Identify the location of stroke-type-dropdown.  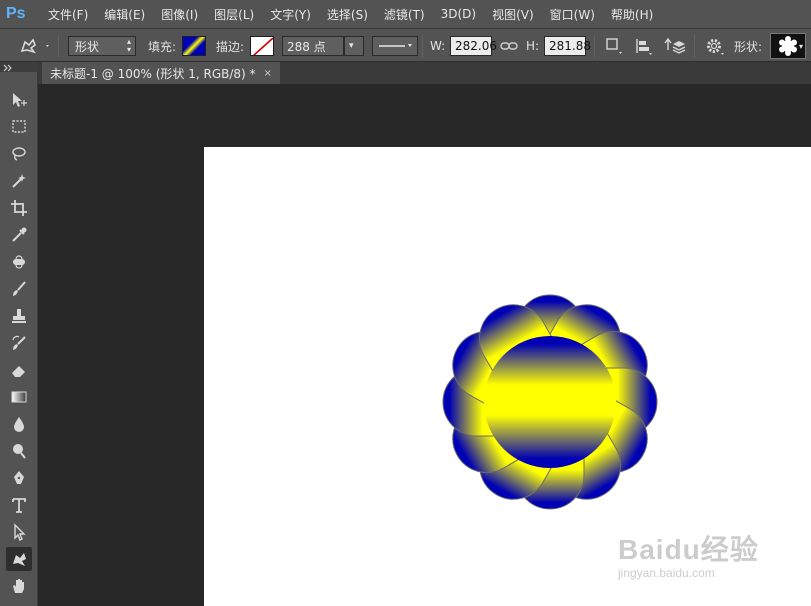
(395, 46).